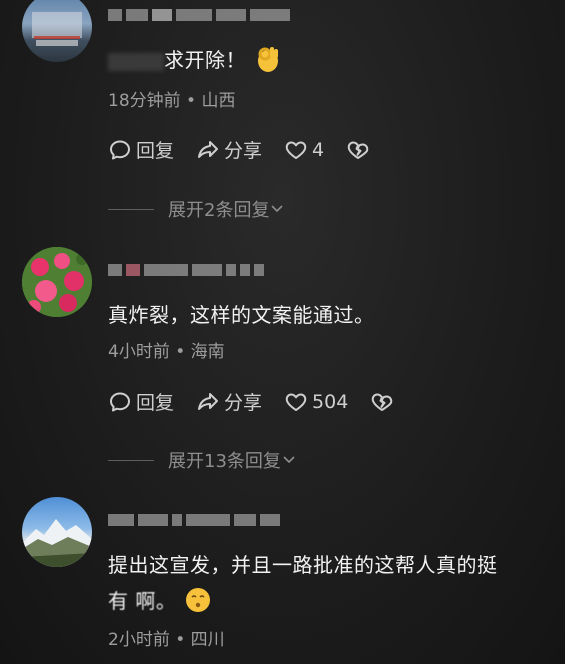  Describe the element at coordinates (136, 61) in the screenshot. I see `redacted-text` at that location.